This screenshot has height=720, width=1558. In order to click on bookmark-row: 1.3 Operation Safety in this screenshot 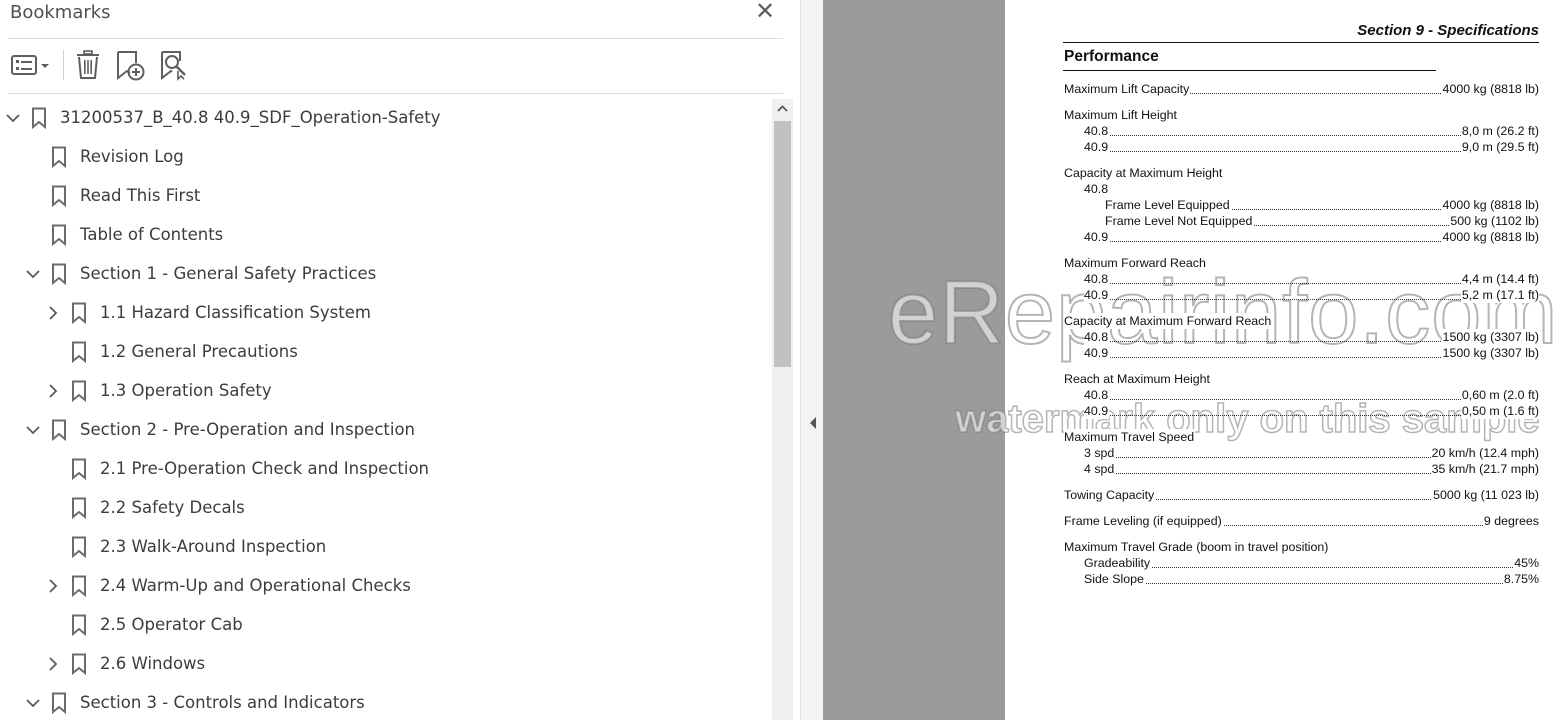, I will do `click(386, 391)`.